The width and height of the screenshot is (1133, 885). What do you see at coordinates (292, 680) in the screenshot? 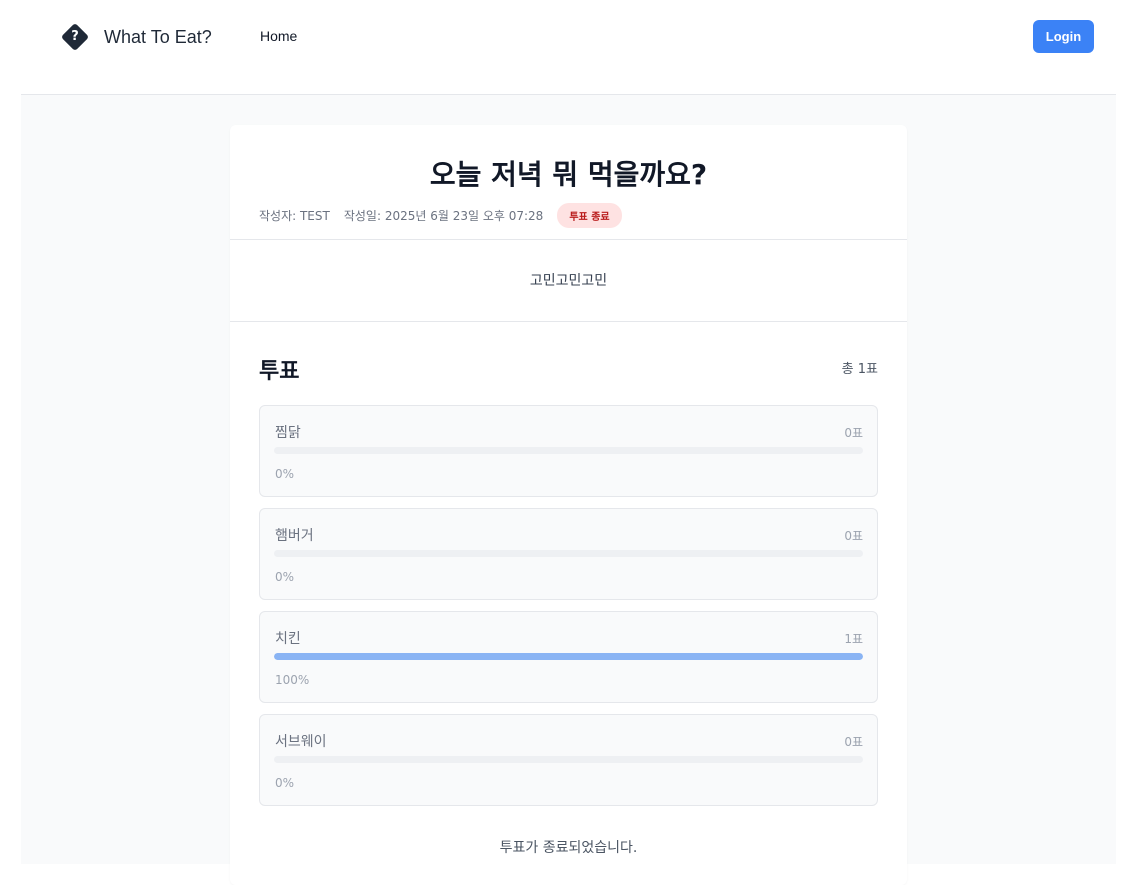
I see `vote-option-percent: 100%` at bounding box center [292, 680].